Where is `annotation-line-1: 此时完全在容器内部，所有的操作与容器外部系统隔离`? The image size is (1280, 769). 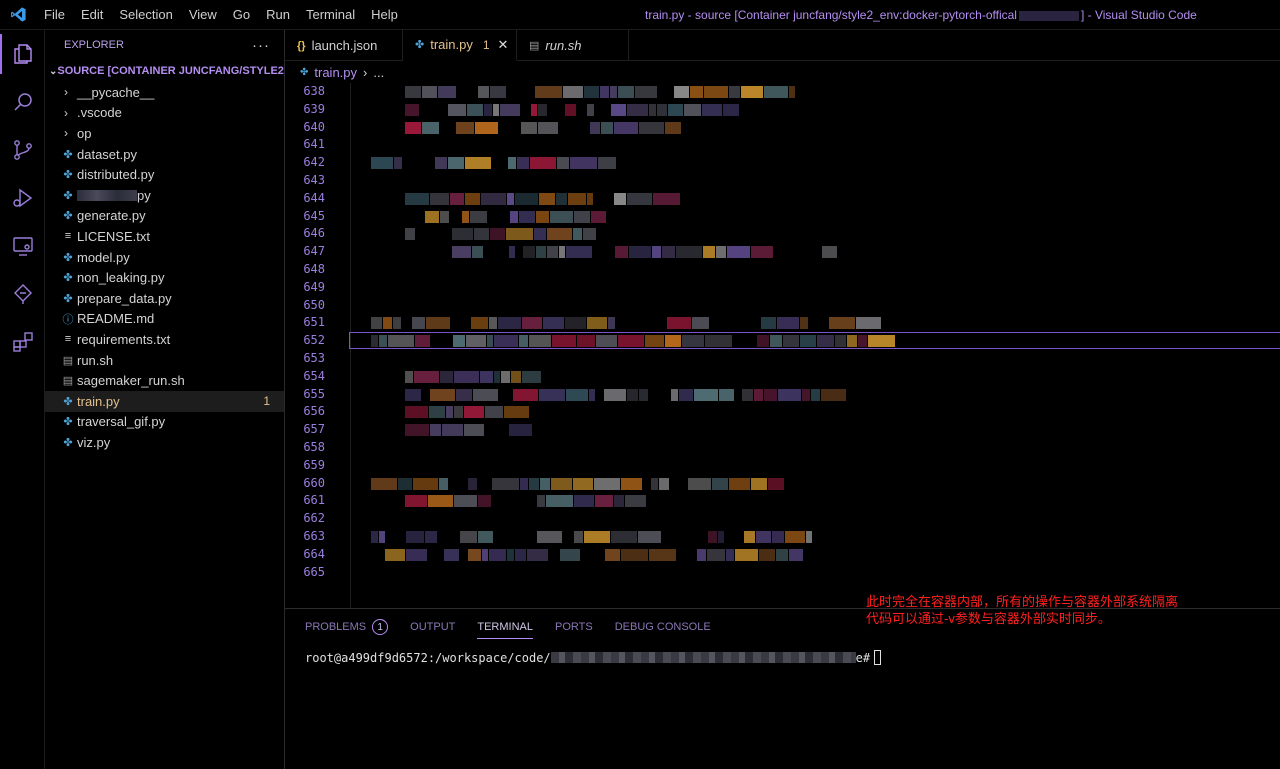
annotation-line-1: 此时完全在容器内部，所有的操作与容器外部系统隔离 is located at coordinates (1022, 601).